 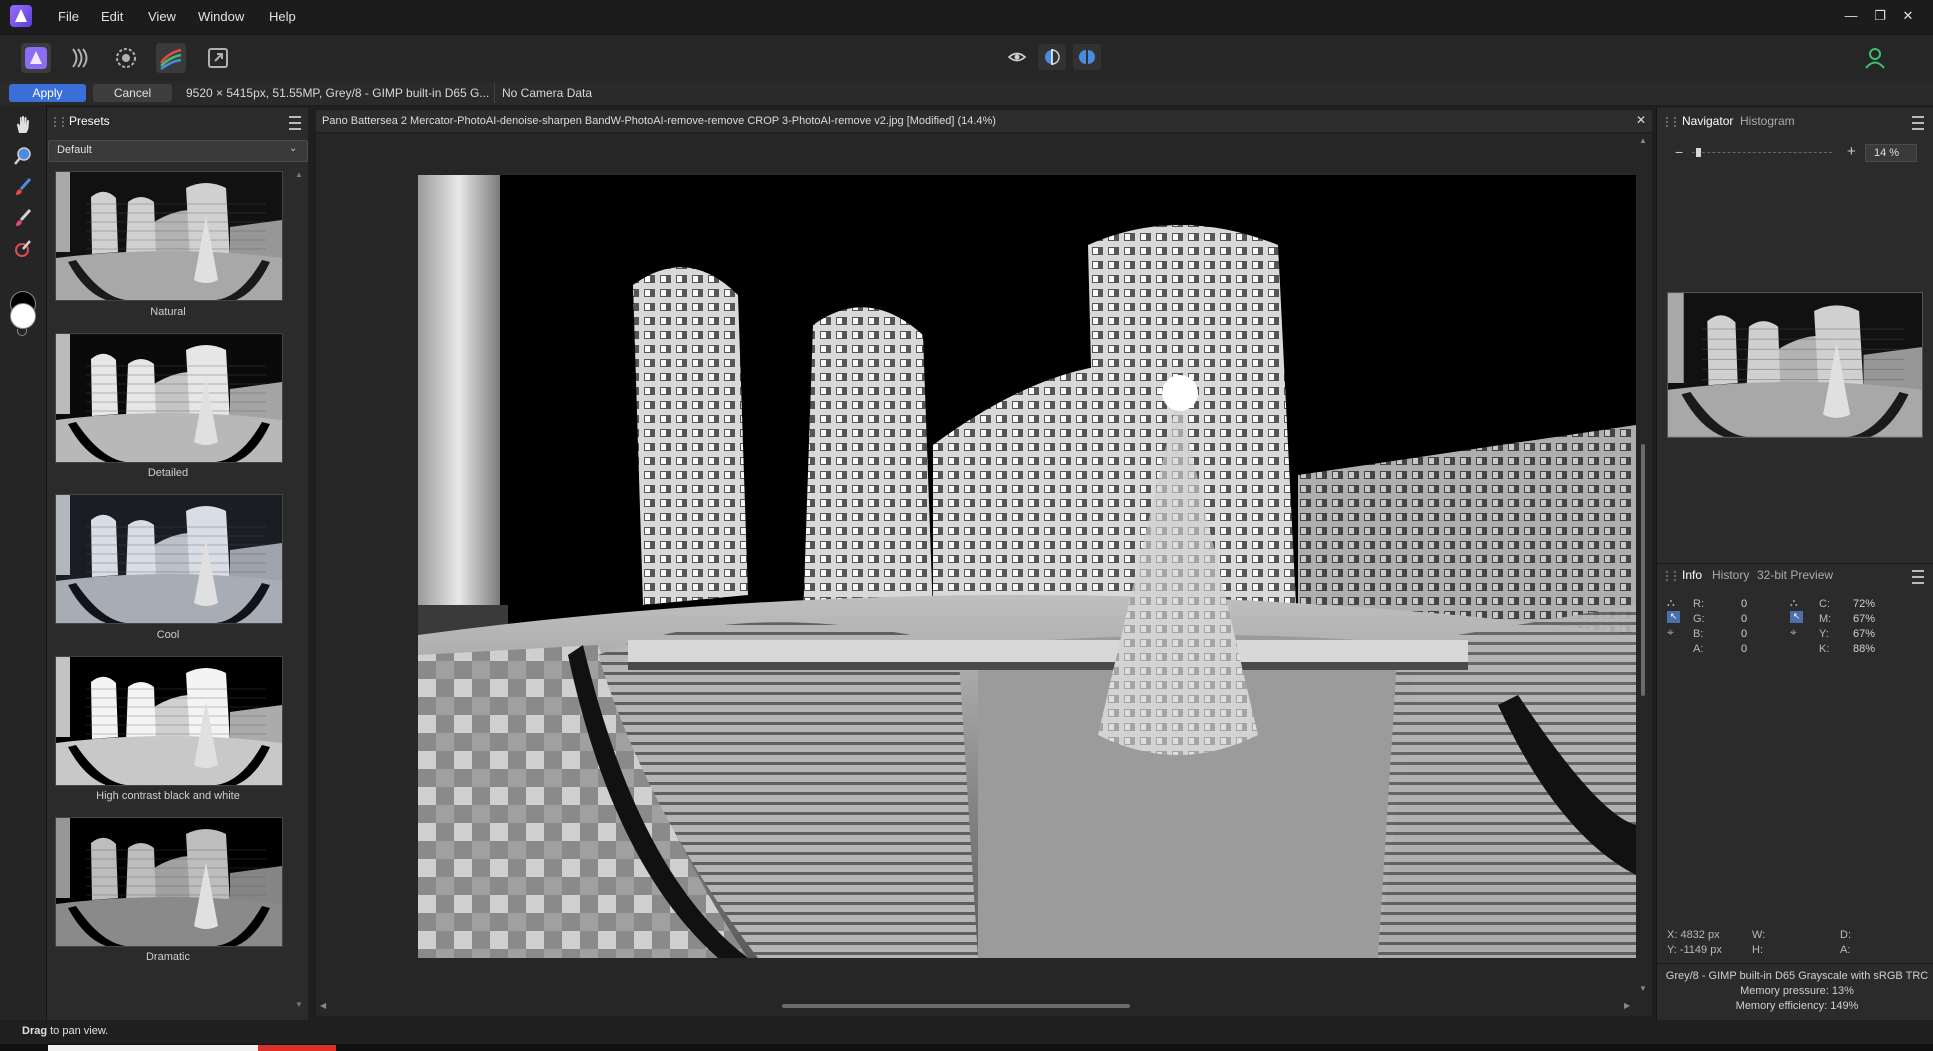 What do you see at coordinates (1845, 950) in the screenshot?
I see `angle-label: A:` at bounding box center [1845, 950].